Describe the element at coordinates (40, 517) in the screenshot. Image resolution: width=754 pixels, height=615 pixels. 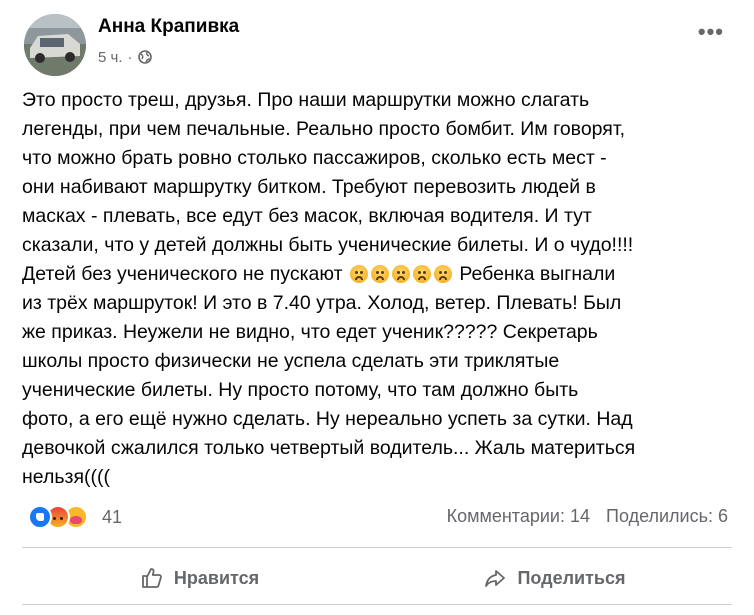
I see `like-reaction-icon` at that location.